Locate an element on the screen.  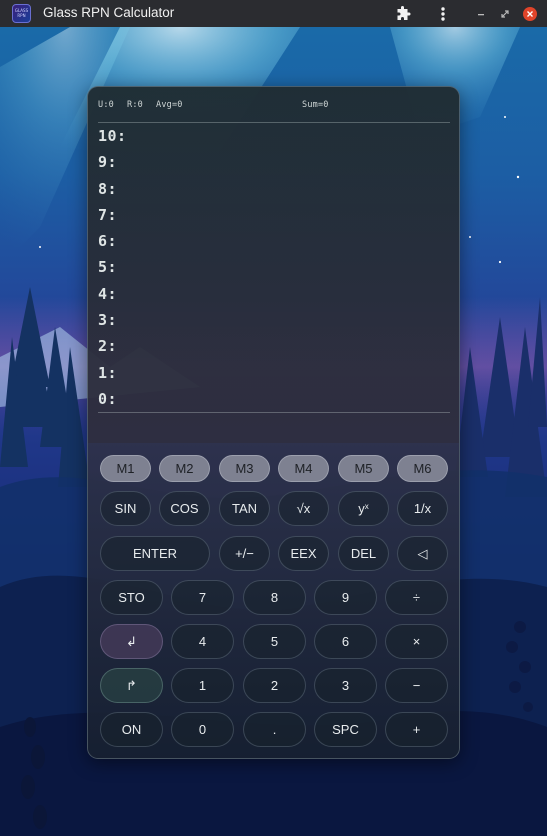
more-vert-icon is located at coordinates (443, 14).